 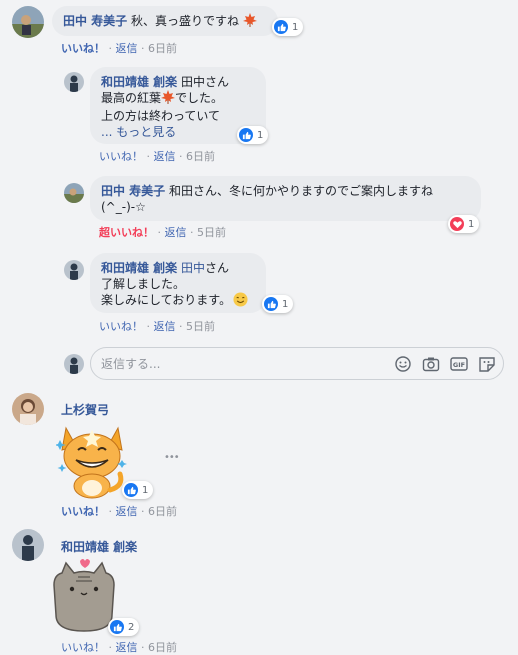 What do you see at coordinates (178, 132) in the screenshot?
I see `see-more-link: ... もっと見る` at bounding box center [178, 132].